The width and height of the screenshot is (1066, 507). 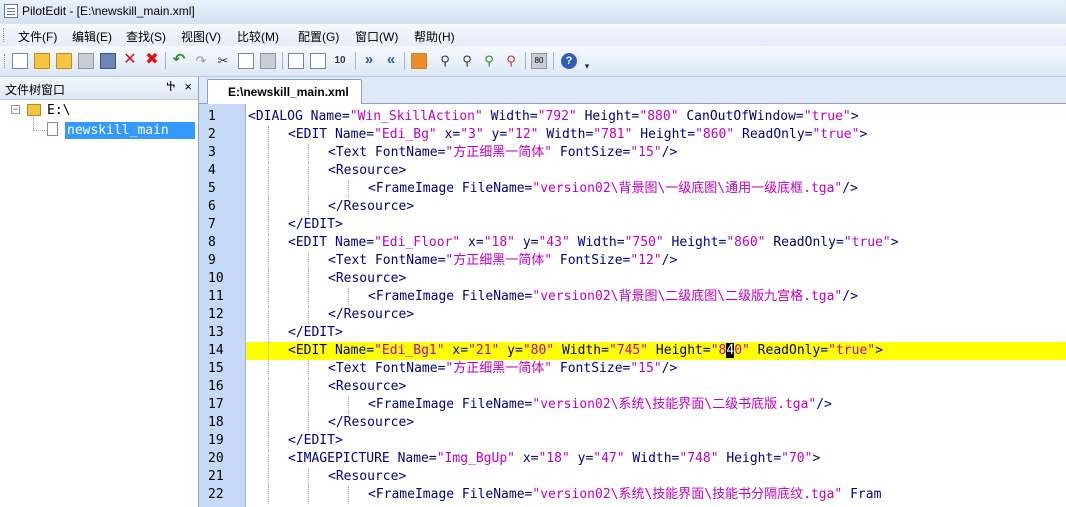 I want to click on line-number: 21, so click(x=216, y=476).